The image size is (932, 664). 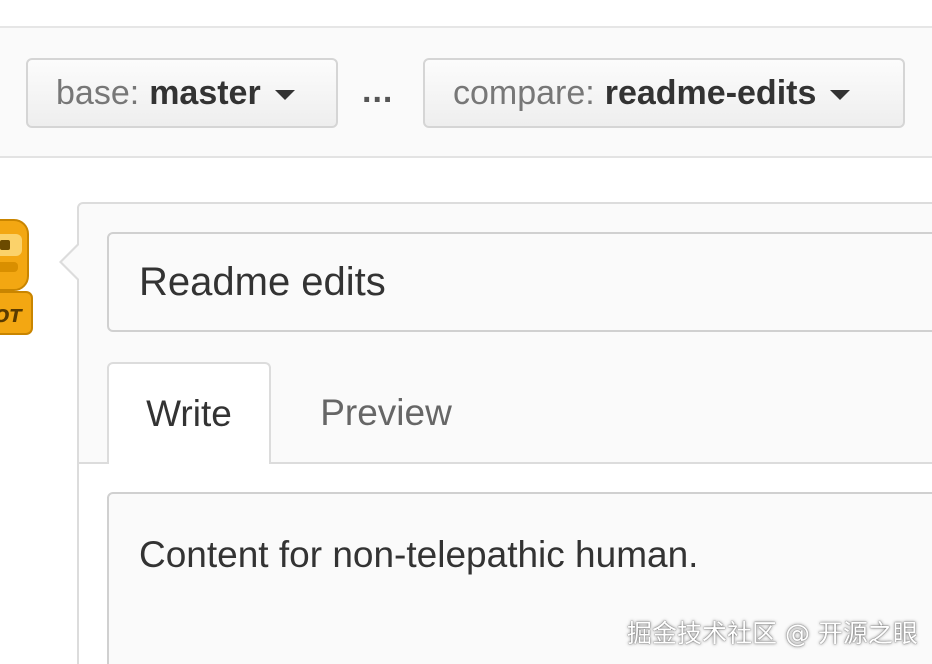 What do you see at coordinates (772, 633) in the screenshot?
I see `watermark: 掘金技术社区 @ 开源之眼` at bounding box center [772, 633].